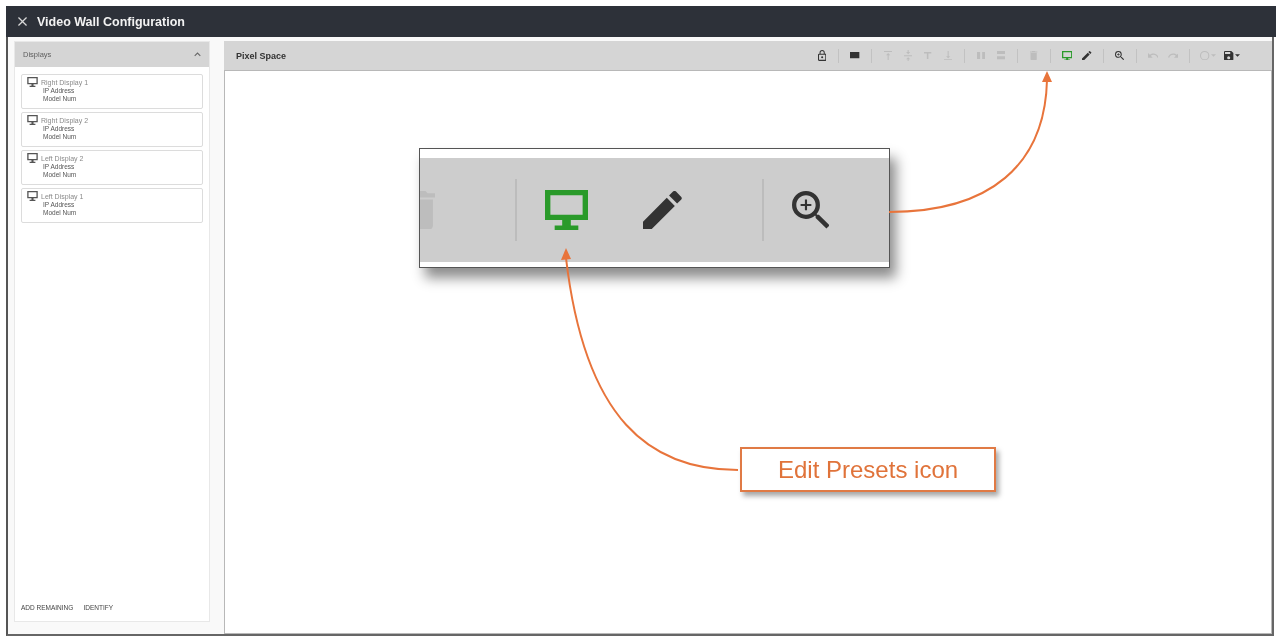 This screenshot has width=1276, height=637. I want to click on callout-label: Edit Presets icon, so click(868, 469).